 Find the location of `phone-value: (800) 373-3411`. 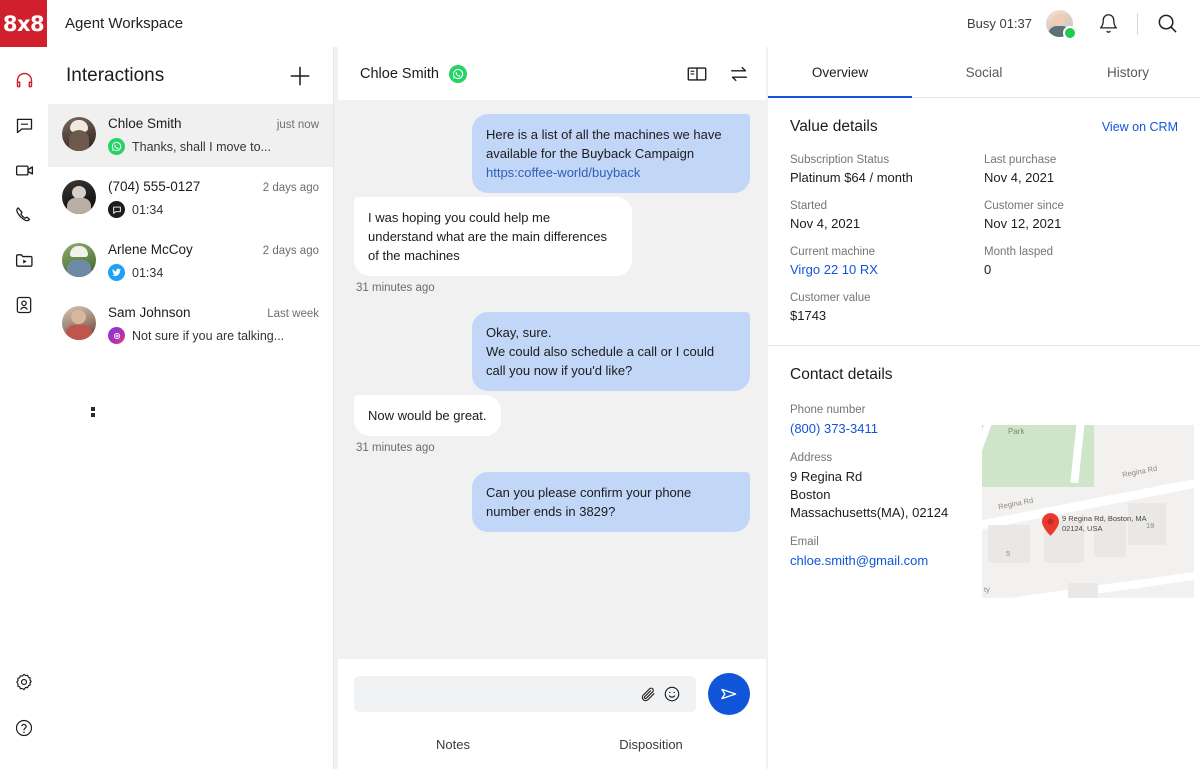

phone-value: (800) 373-3411 is located at coordinates (885, 429).